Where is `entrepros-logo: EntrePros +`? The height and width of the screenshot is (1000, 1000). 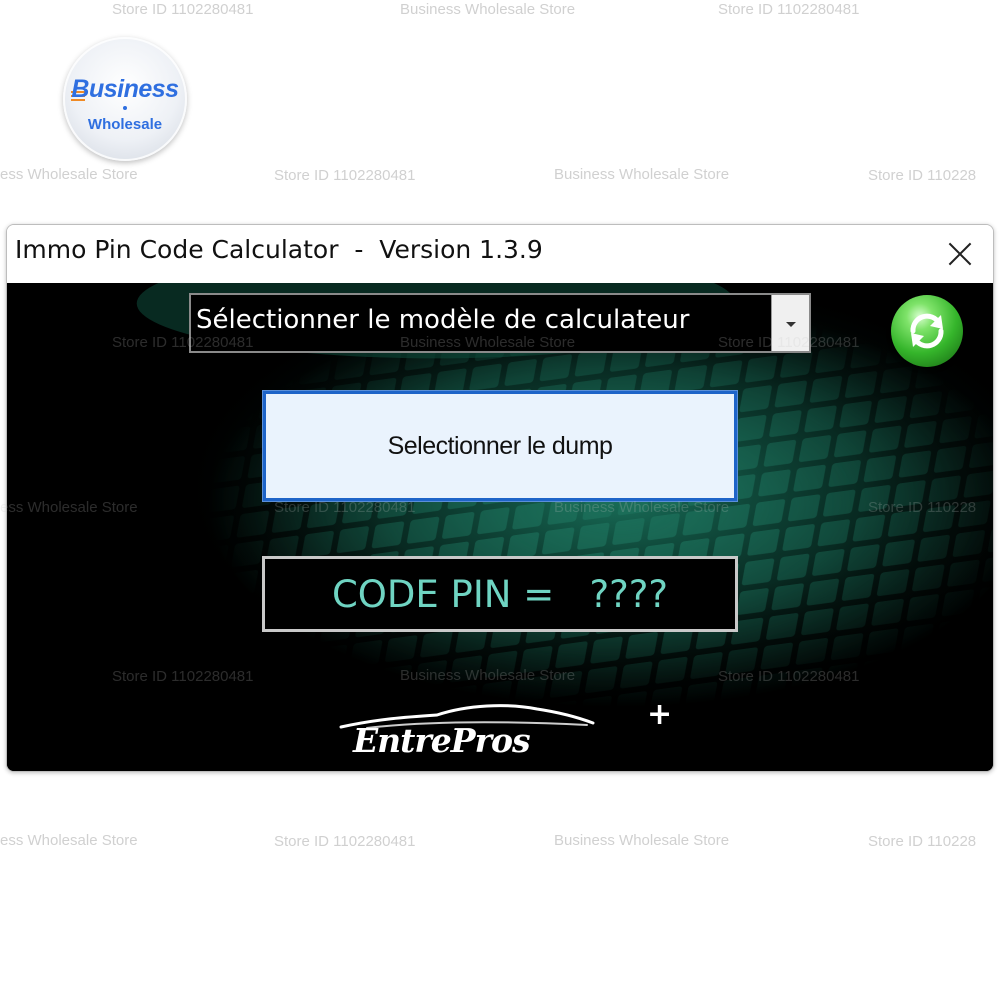 entrepros-logo: EntrePros + is located at coordinates (509, 732).